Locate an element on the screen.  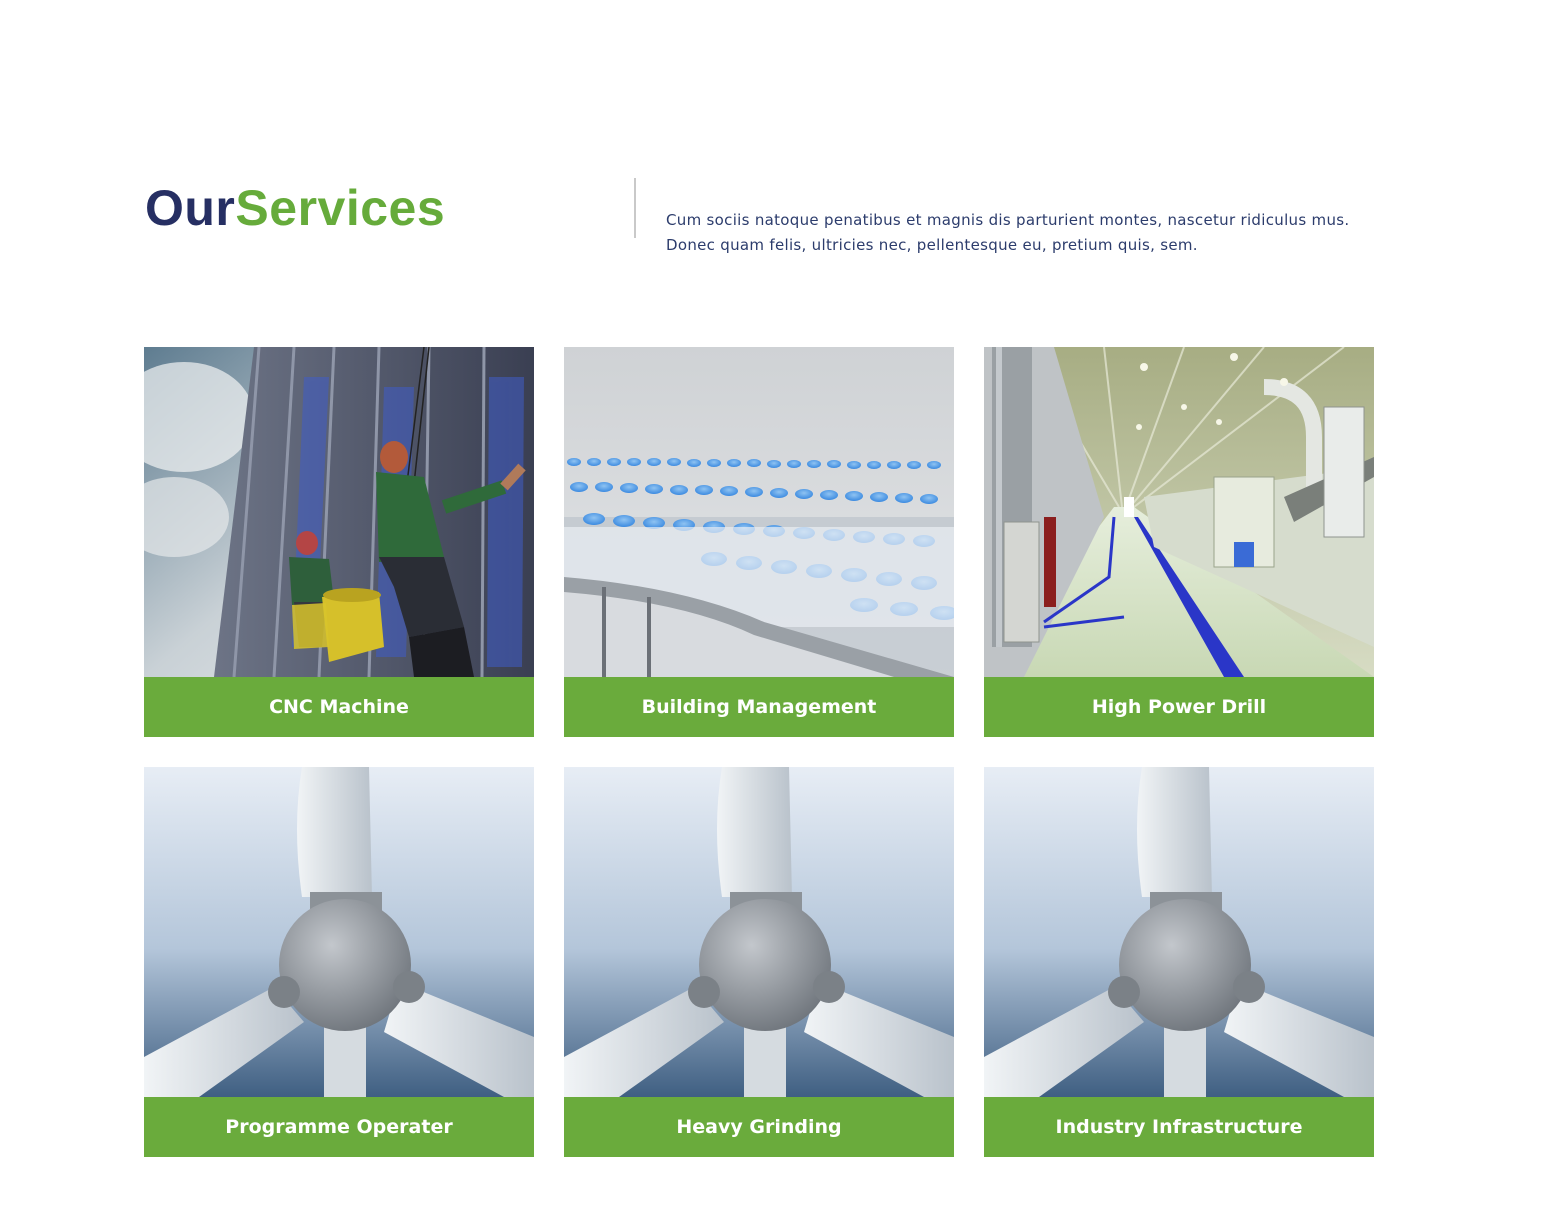
service-card-programme-operater: Programme Operater is located at coordinates (339, 962).